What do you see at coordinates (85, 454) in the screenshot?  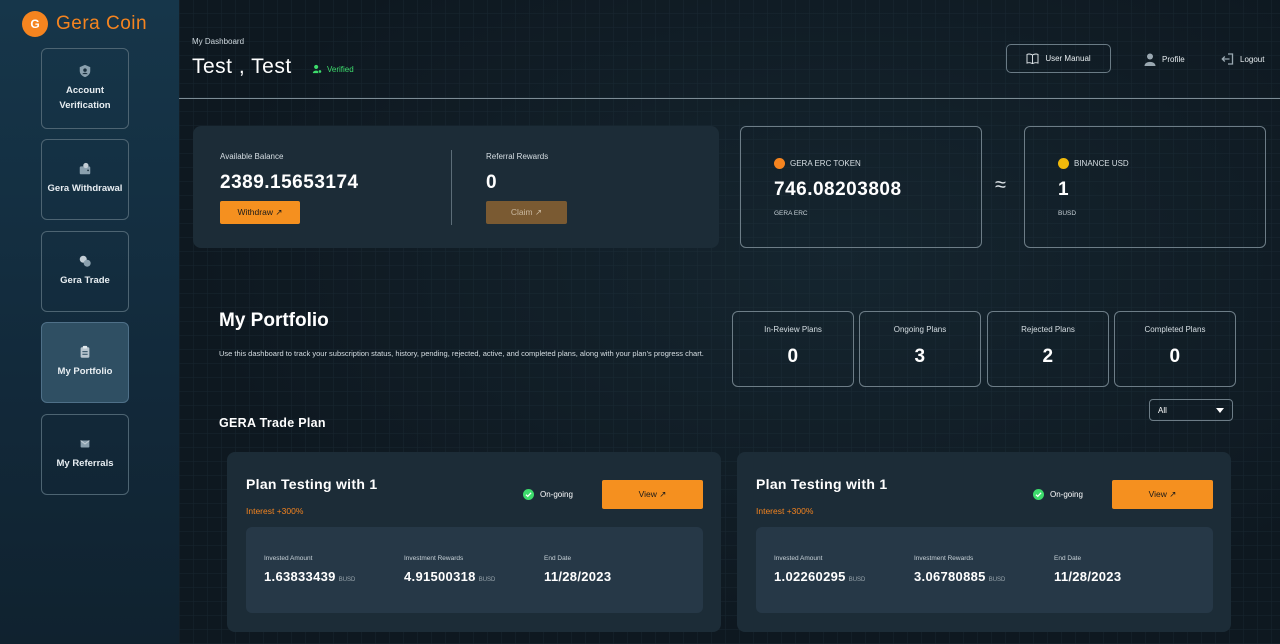 I see `sidebar-item-my-referrals: My Referrals` at bounding box center [85, 454].